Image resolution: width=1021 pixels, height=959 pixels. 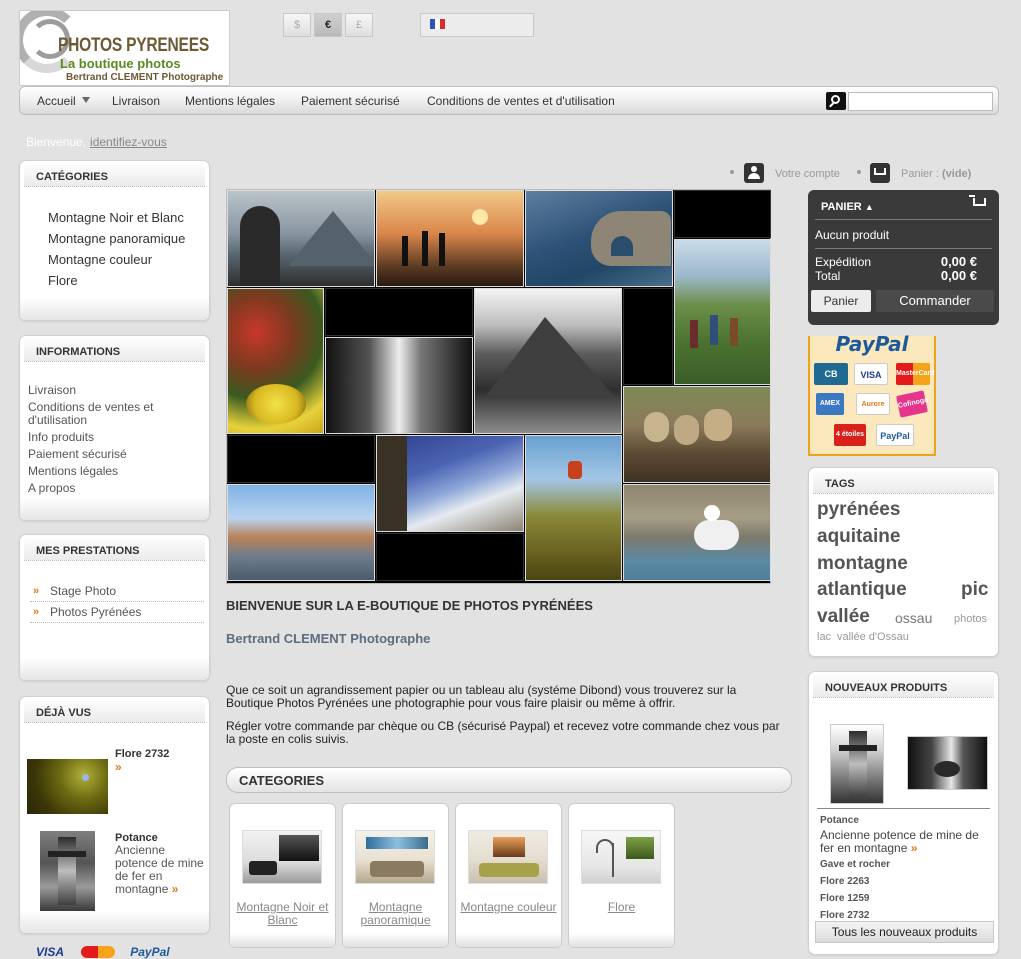 I want to click on presta-link: » Stage Photo, so click(x=117, y=591).